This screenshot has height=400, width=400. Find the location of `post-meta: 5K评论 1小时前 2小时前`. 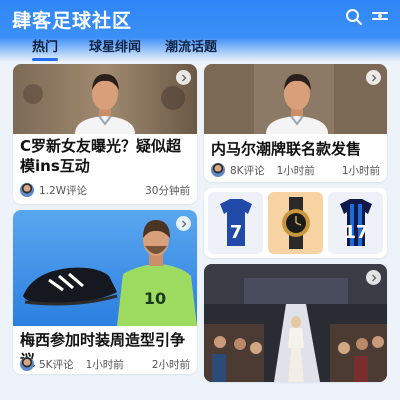

post-meta: 5K评论 1小时前 2小时前 is located at coordinates (105, 364).